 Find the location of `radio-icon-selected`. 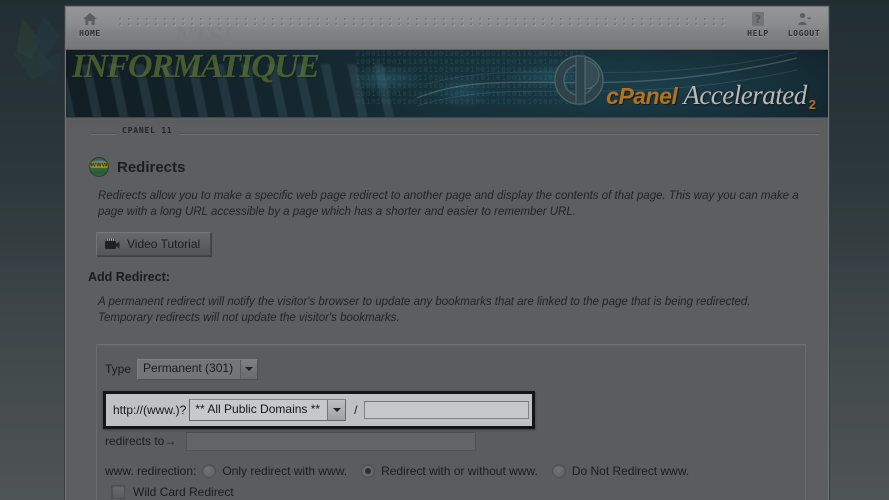

radio-icon-selected is located at coordinates (368, 471).